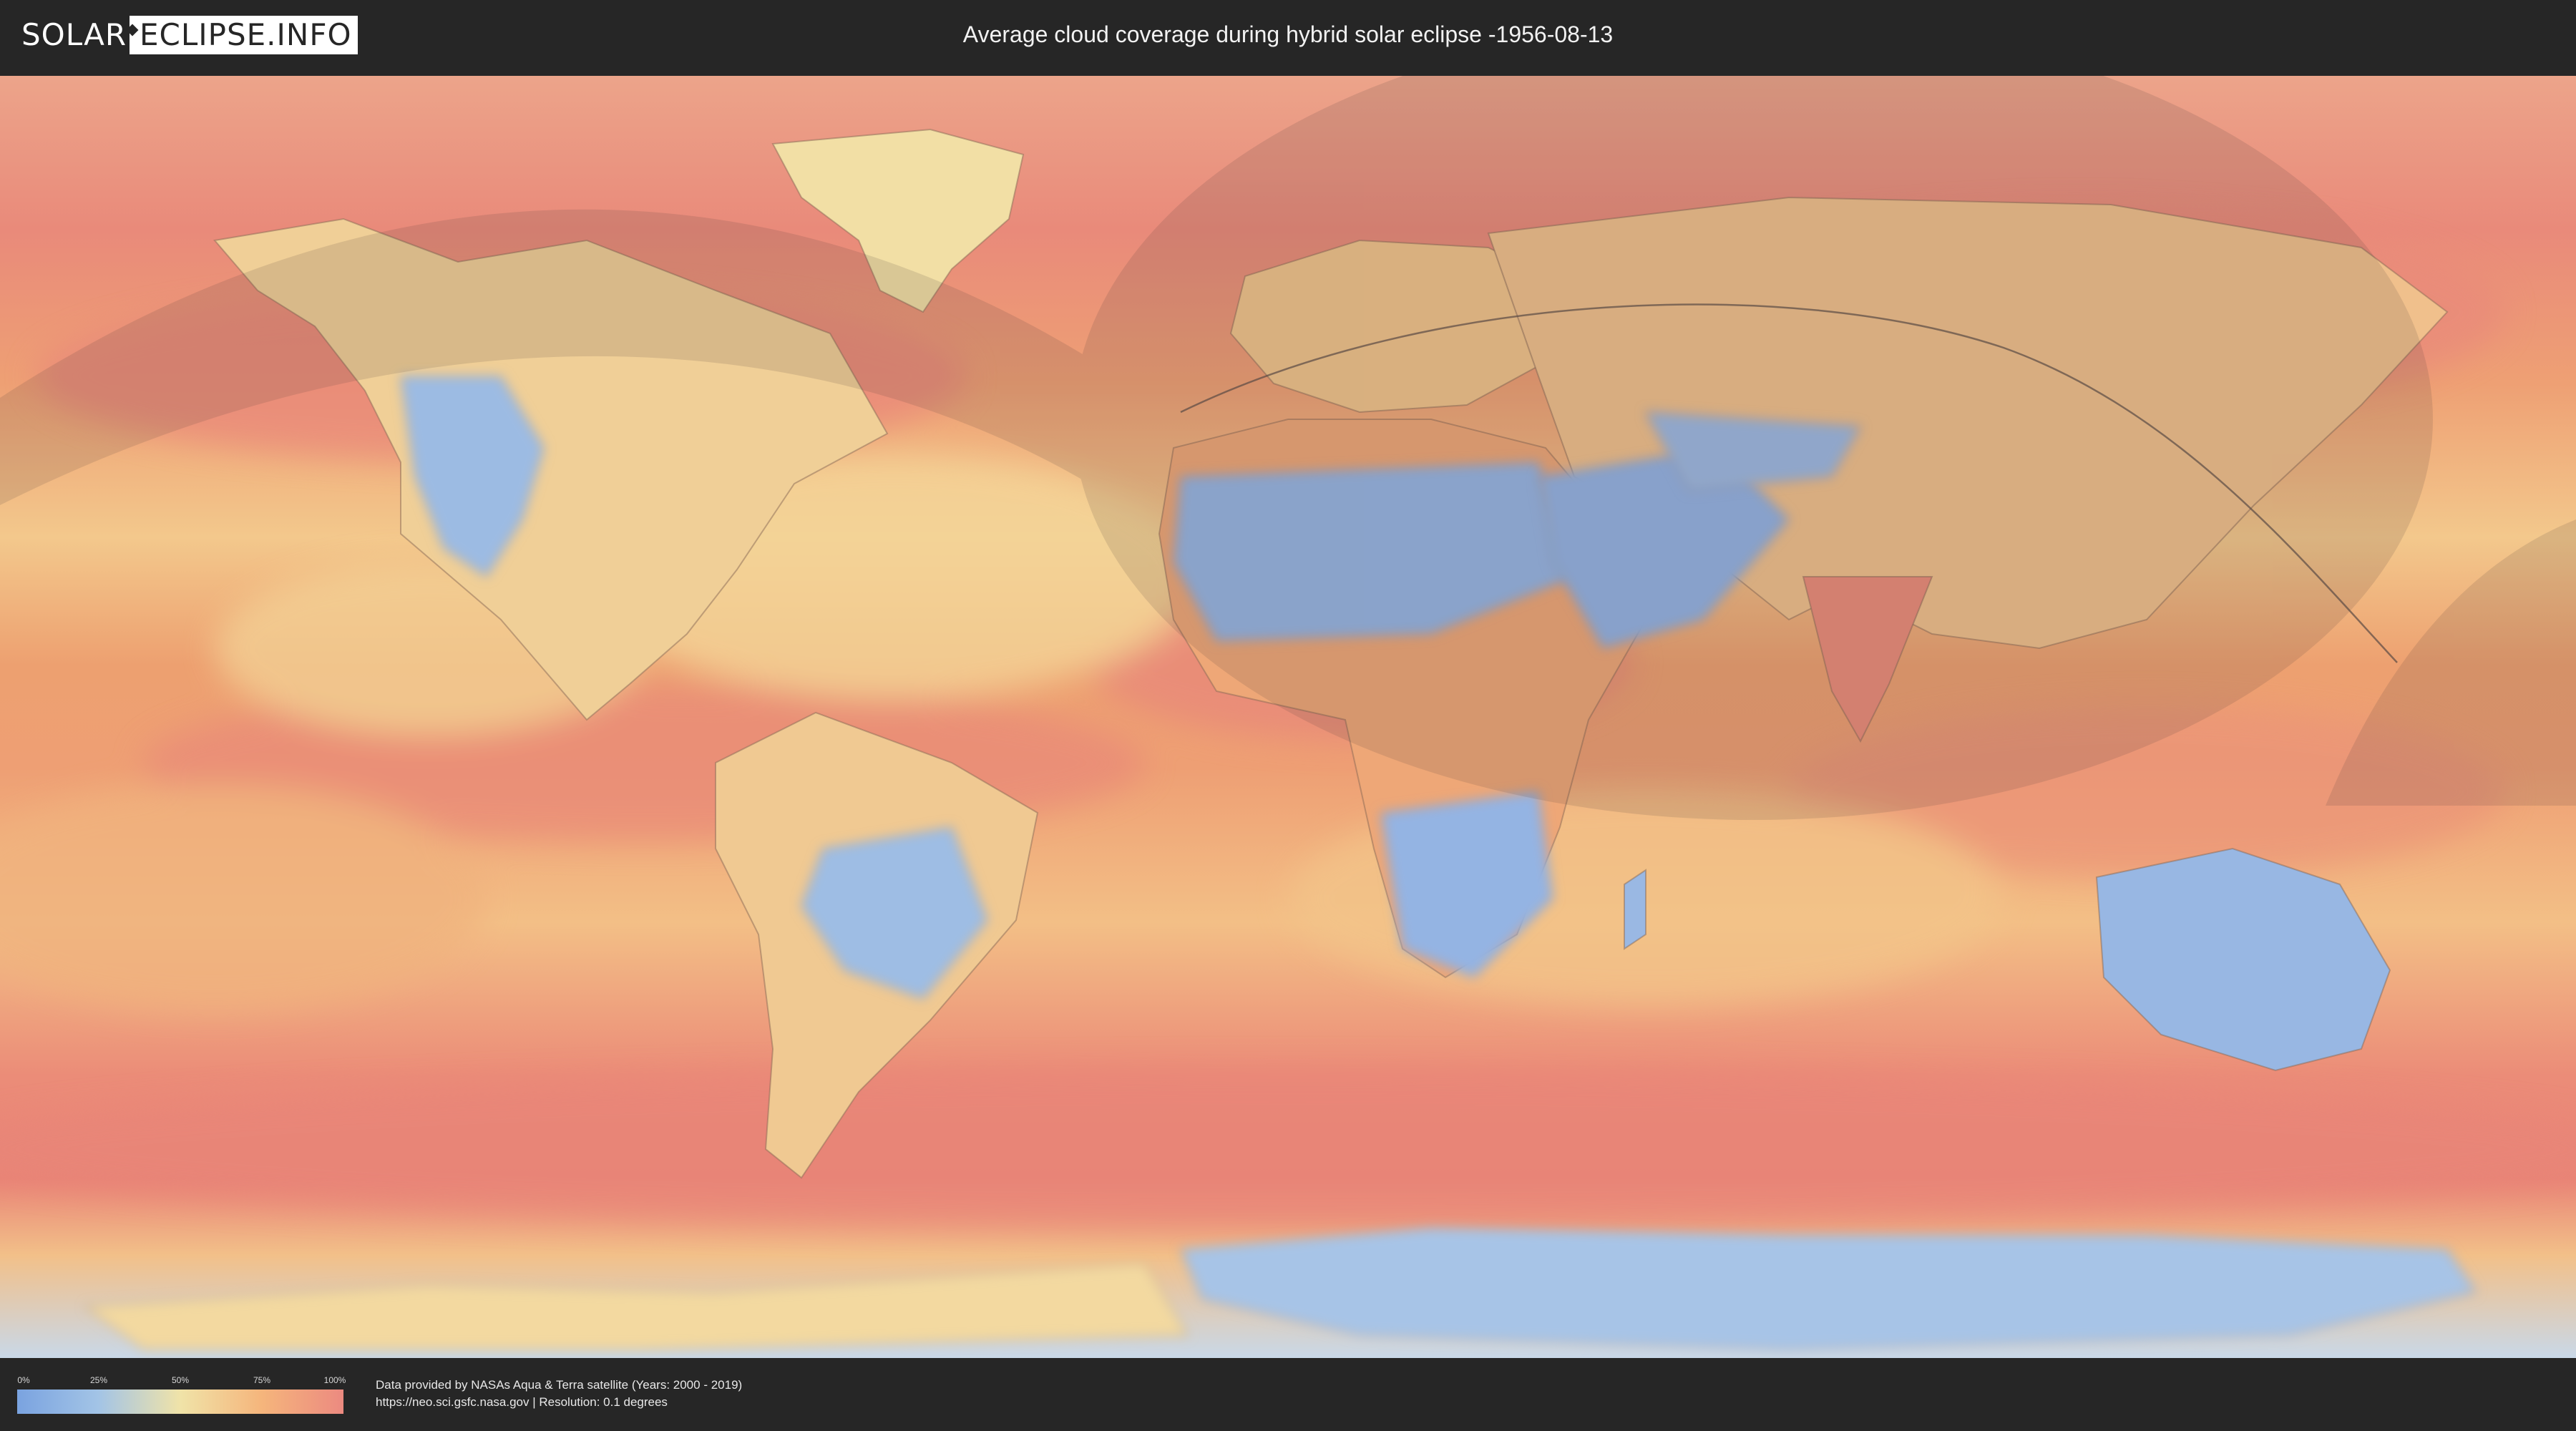  I want to click on legend-color-bar, so click(180, 1402).